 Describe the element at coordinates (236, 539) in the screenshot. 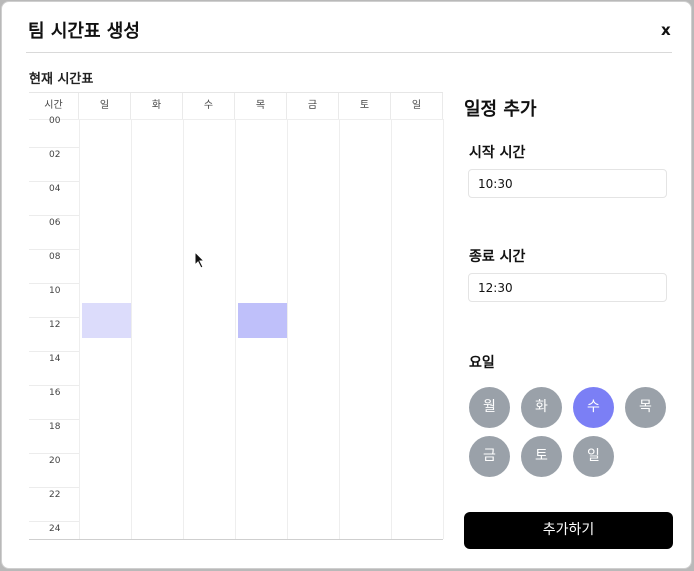

I see `timetable-bottom-border` at that location.